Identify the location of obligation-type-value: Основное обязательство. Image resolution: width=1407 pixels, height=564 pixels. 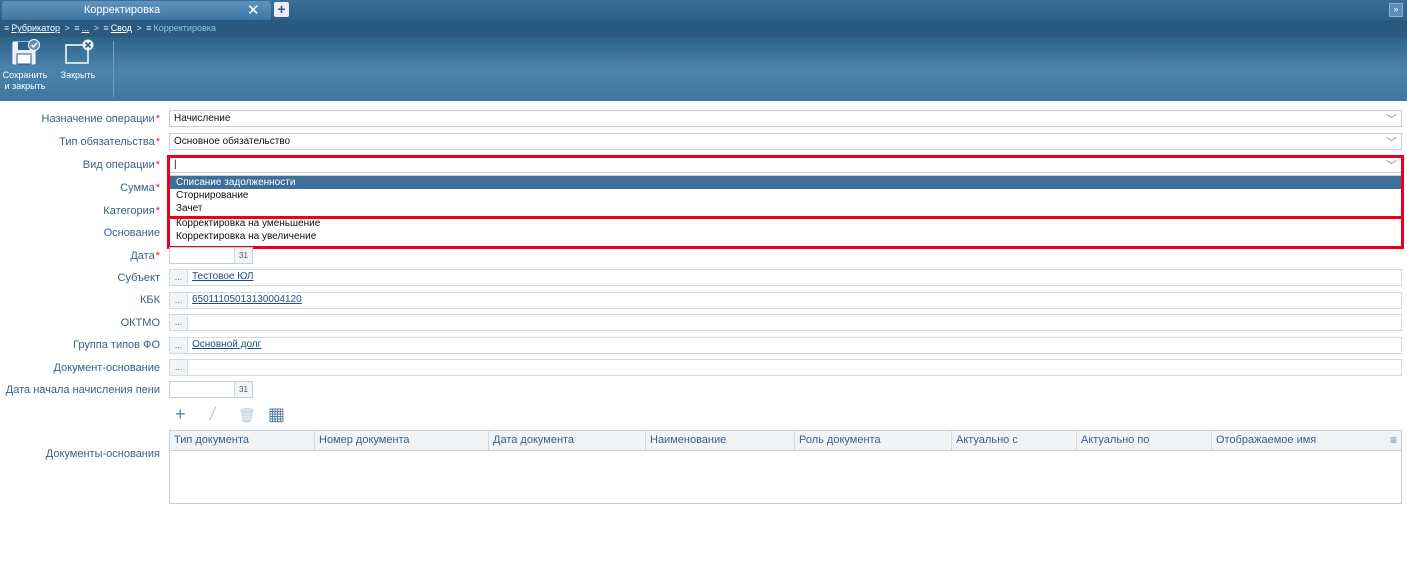
(232, 141).